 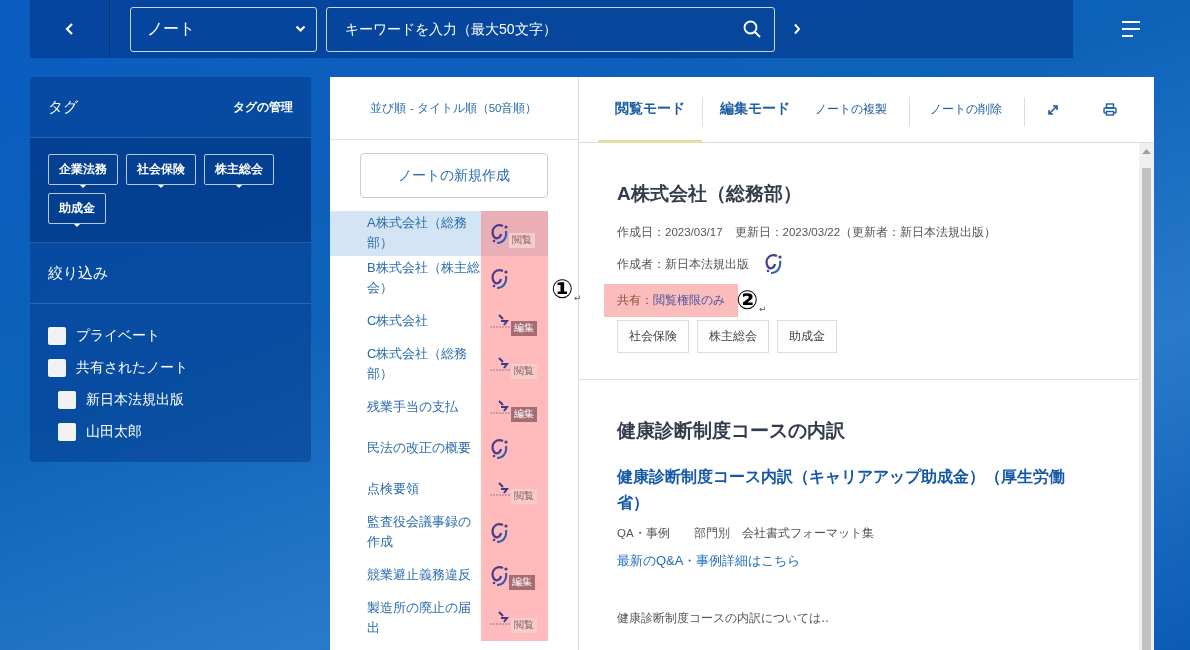 I want to click on sidebar-heading: 絞り込み, so click(x=170, y=273).